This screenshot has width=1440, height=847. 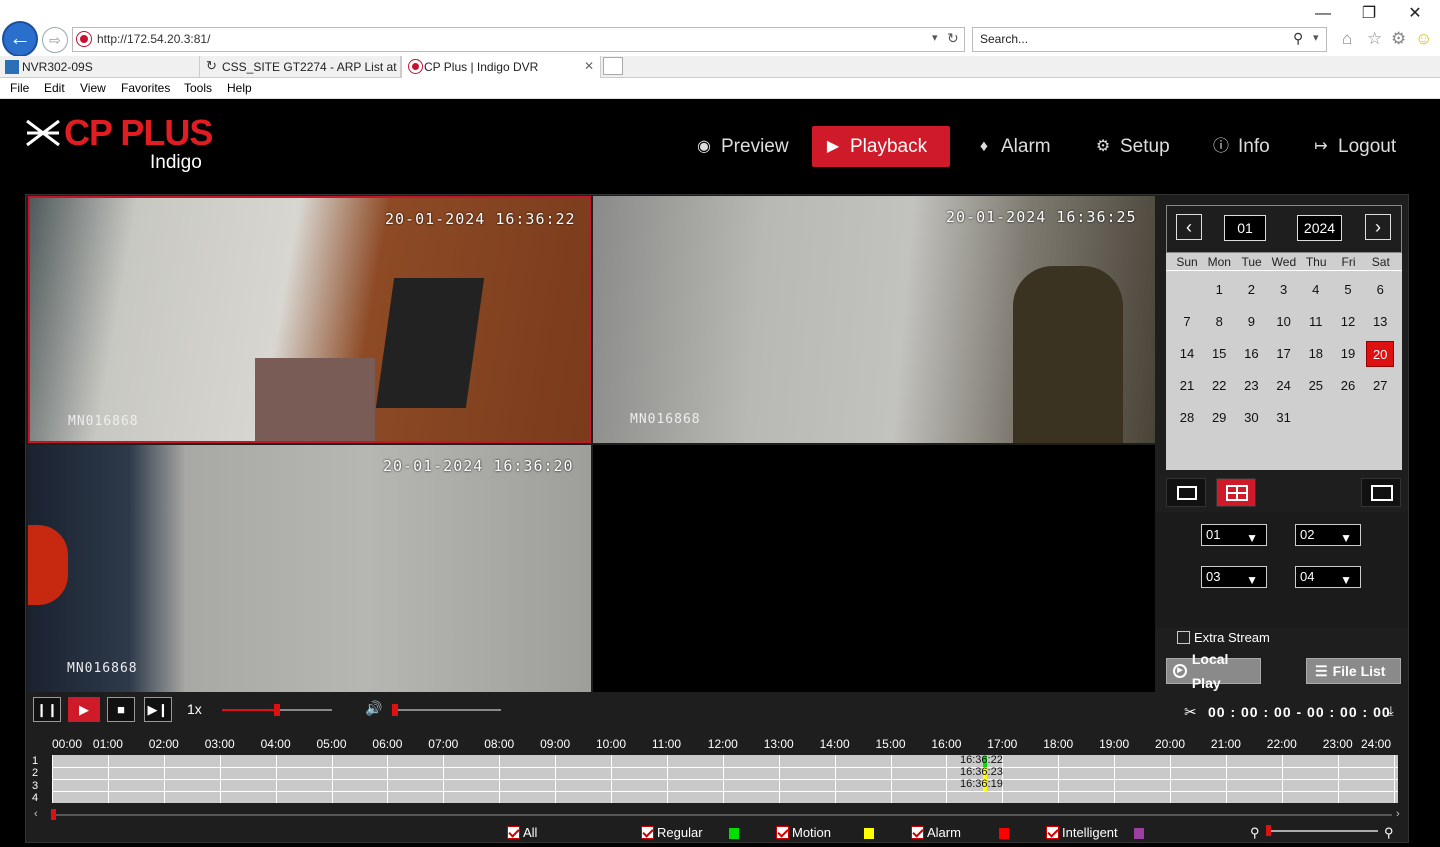 What do you see at coordinates (1380, 290) in the screenshot?
I see `calendar-day: 6` at bounding box center [1380, 290].